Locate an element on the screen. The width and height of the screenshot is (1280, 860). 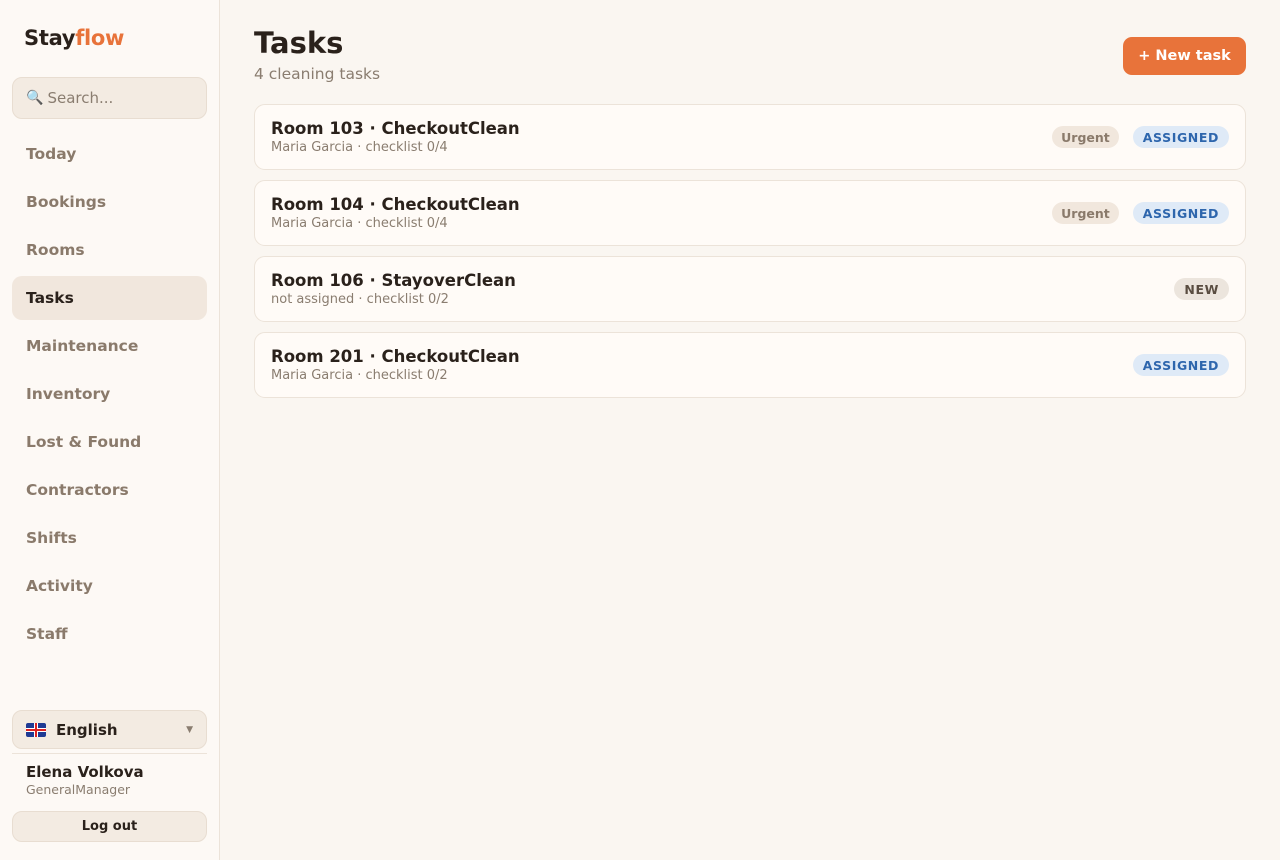
sidebar-item-label: Rooms is located at coordinates (55, 250).